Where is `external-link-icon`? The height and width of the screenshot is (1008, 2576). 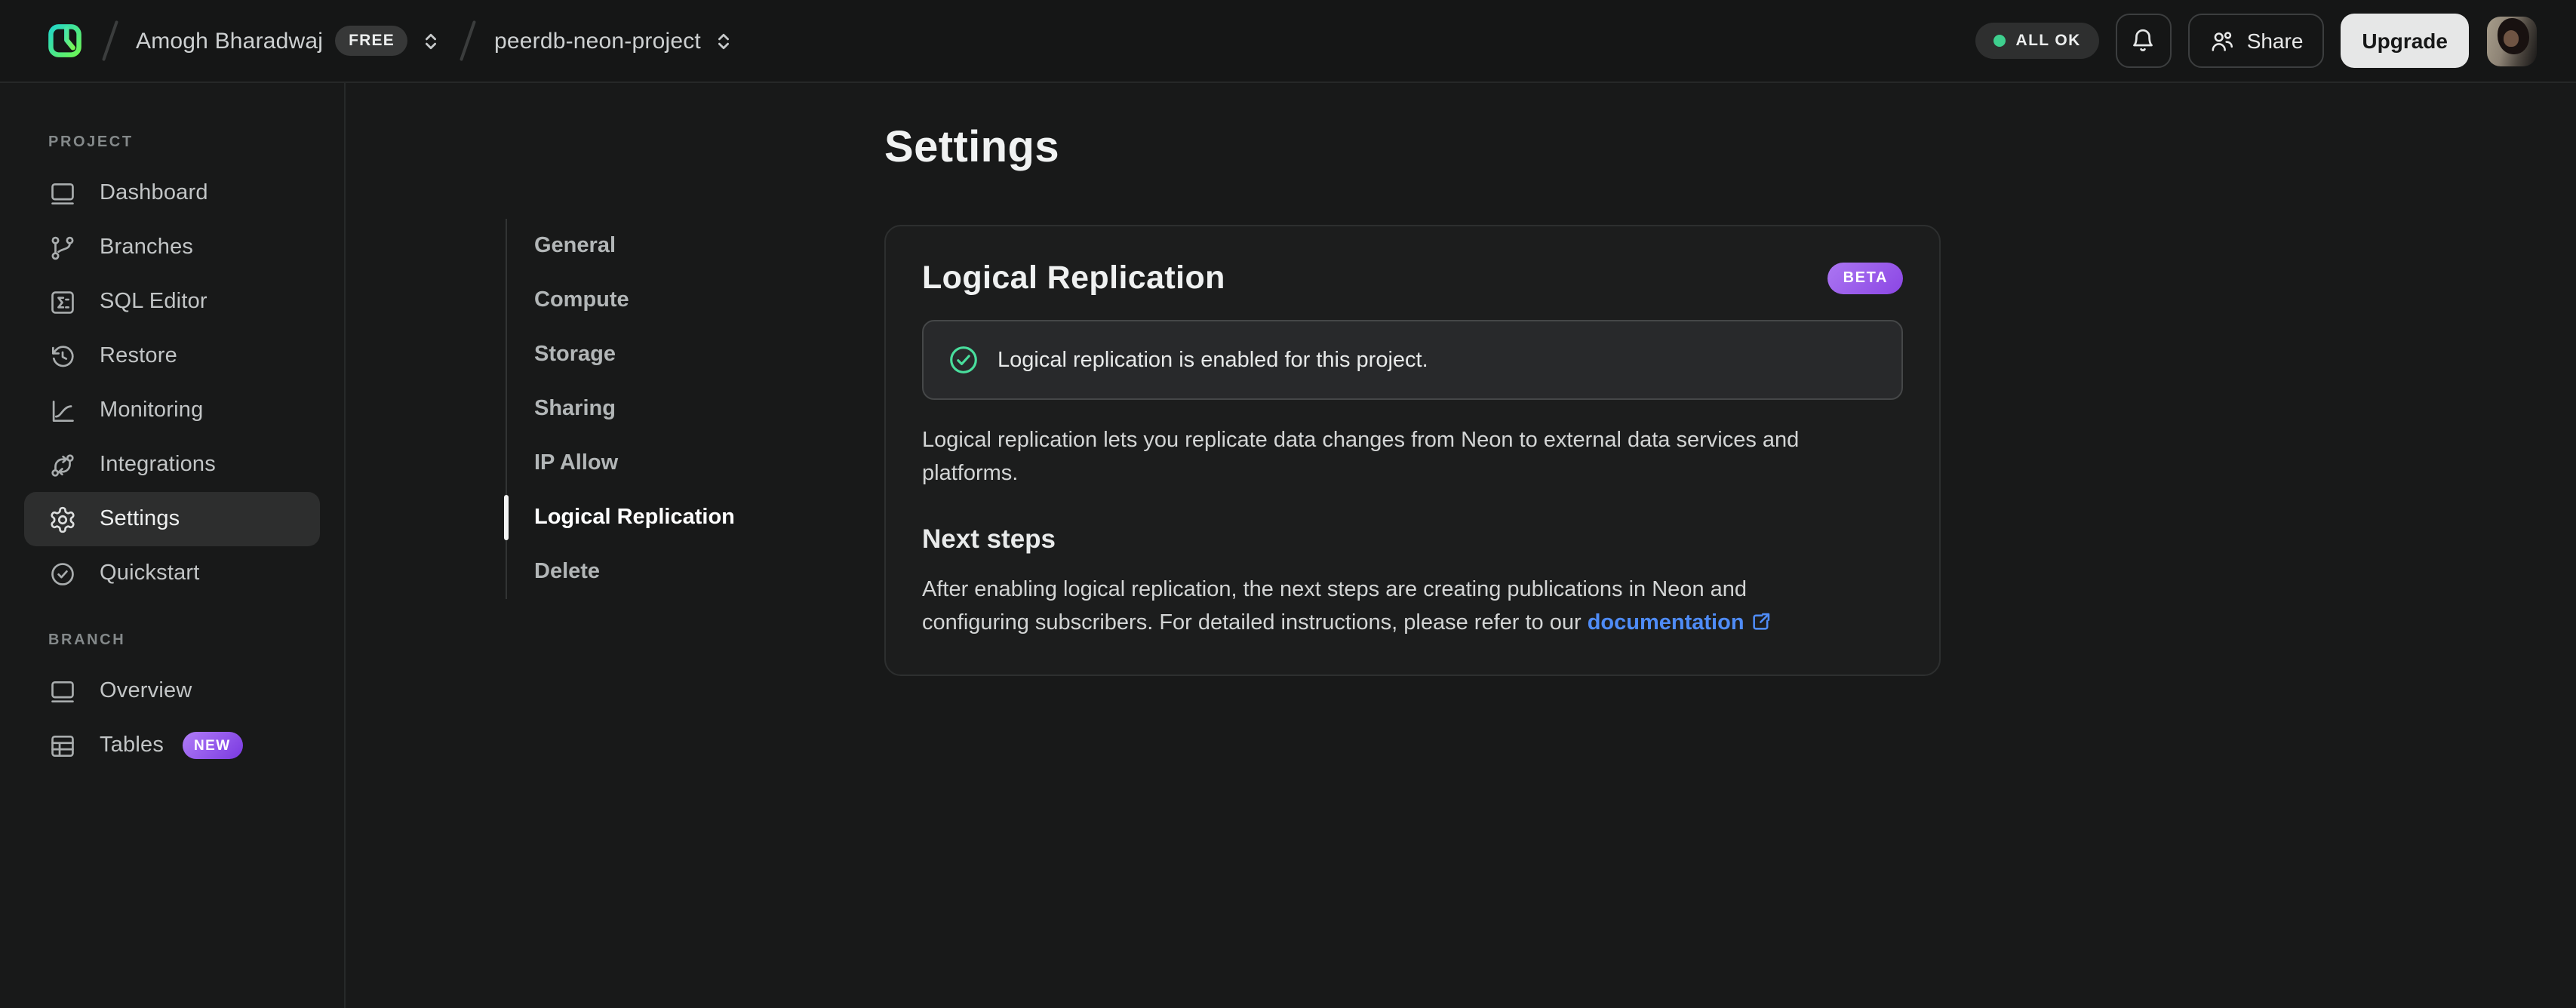 external-link-icon is located at coordinates (1760, 622).